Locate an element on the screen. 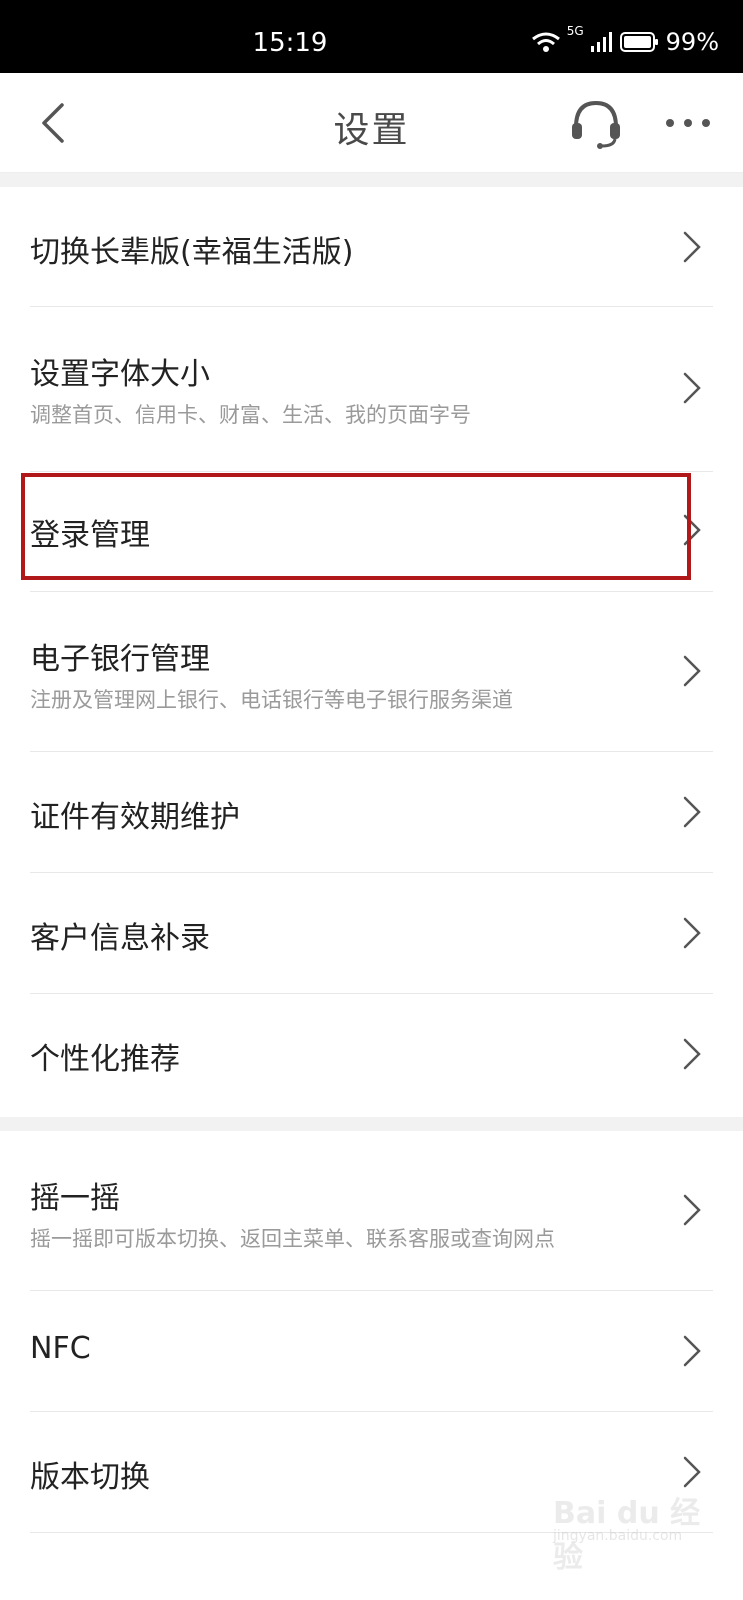 The height and width of the screenshot is (1600, 743). settings-item-label: 摇一摇 is located at coordinates (75, 1198).